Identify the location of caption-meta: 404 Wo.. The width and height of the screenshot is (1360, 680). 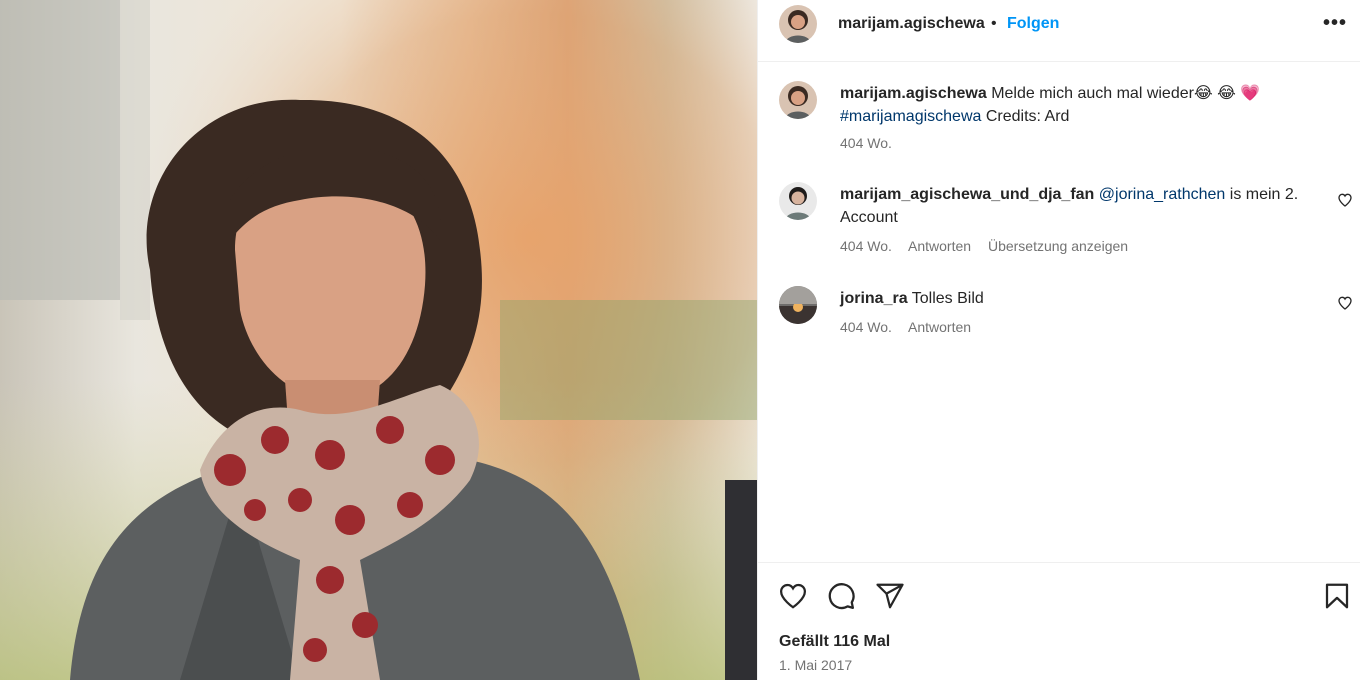
(872, 143).